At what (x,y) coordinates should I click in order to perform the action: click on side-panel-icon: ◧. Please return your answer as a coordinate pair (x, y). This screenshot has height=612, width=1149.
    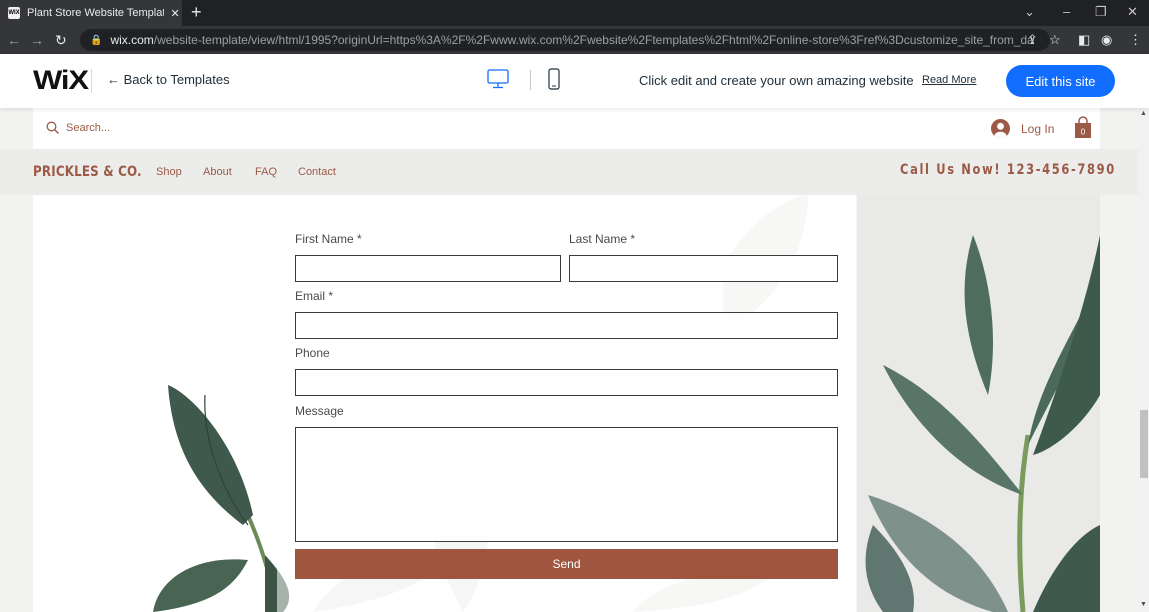
    Looking at the image, I should click on (1084, 40).